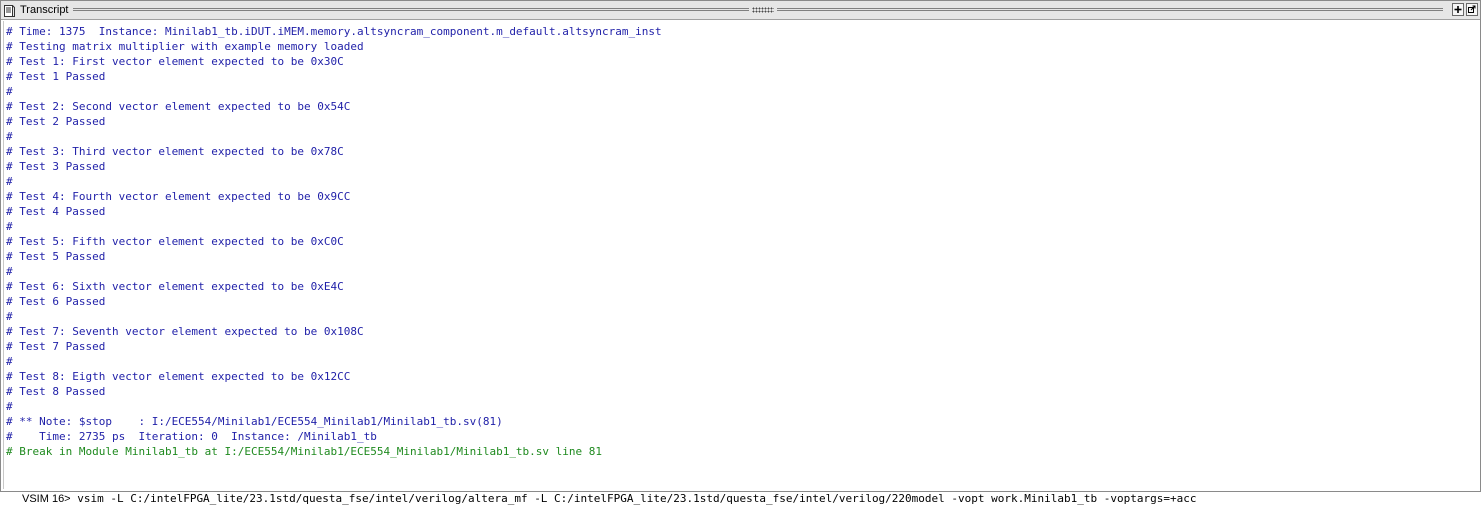  I want to click on transcript-line: # Test 4 Passed, so click(56, 211).